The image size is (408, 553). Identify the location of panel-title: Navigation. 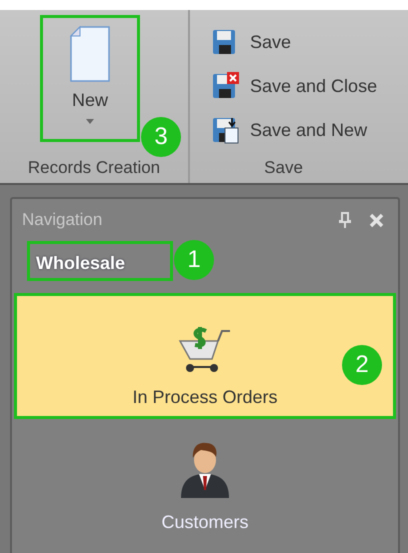
(63, 220).